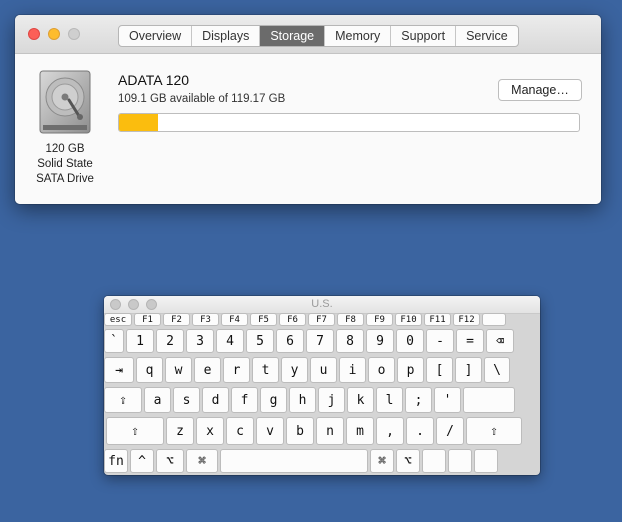 The height and width of the screenshot is (522, 622). Describe the element at coordinates (270, 431) in the screenshot. I see `key: v` at that location.